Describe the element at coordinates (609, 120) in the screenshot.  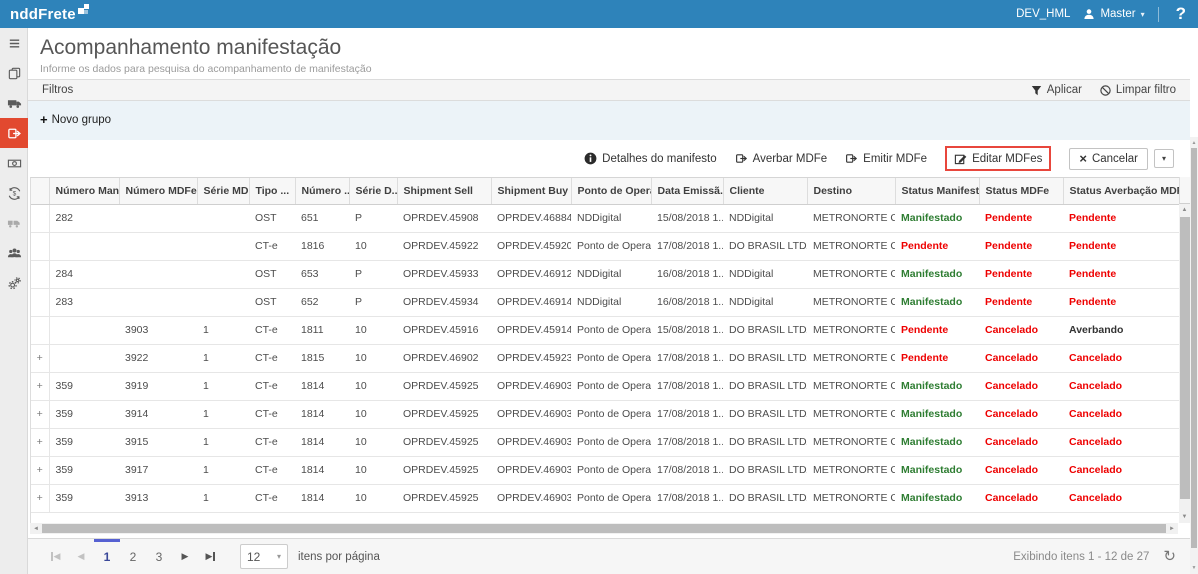
I see `grouping-area: + Novo grupo` at that location.